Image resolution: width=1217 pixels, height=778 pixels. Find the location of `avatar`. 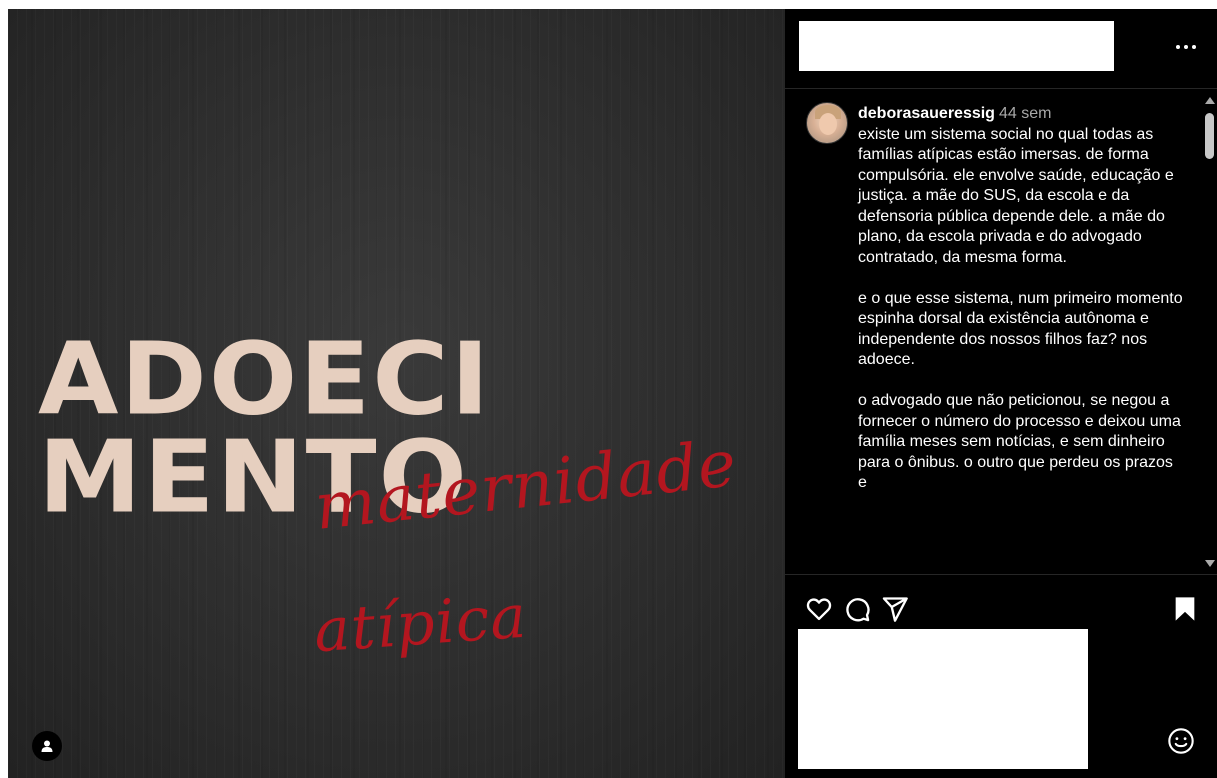

avatar is located at coordinates (827, 123).